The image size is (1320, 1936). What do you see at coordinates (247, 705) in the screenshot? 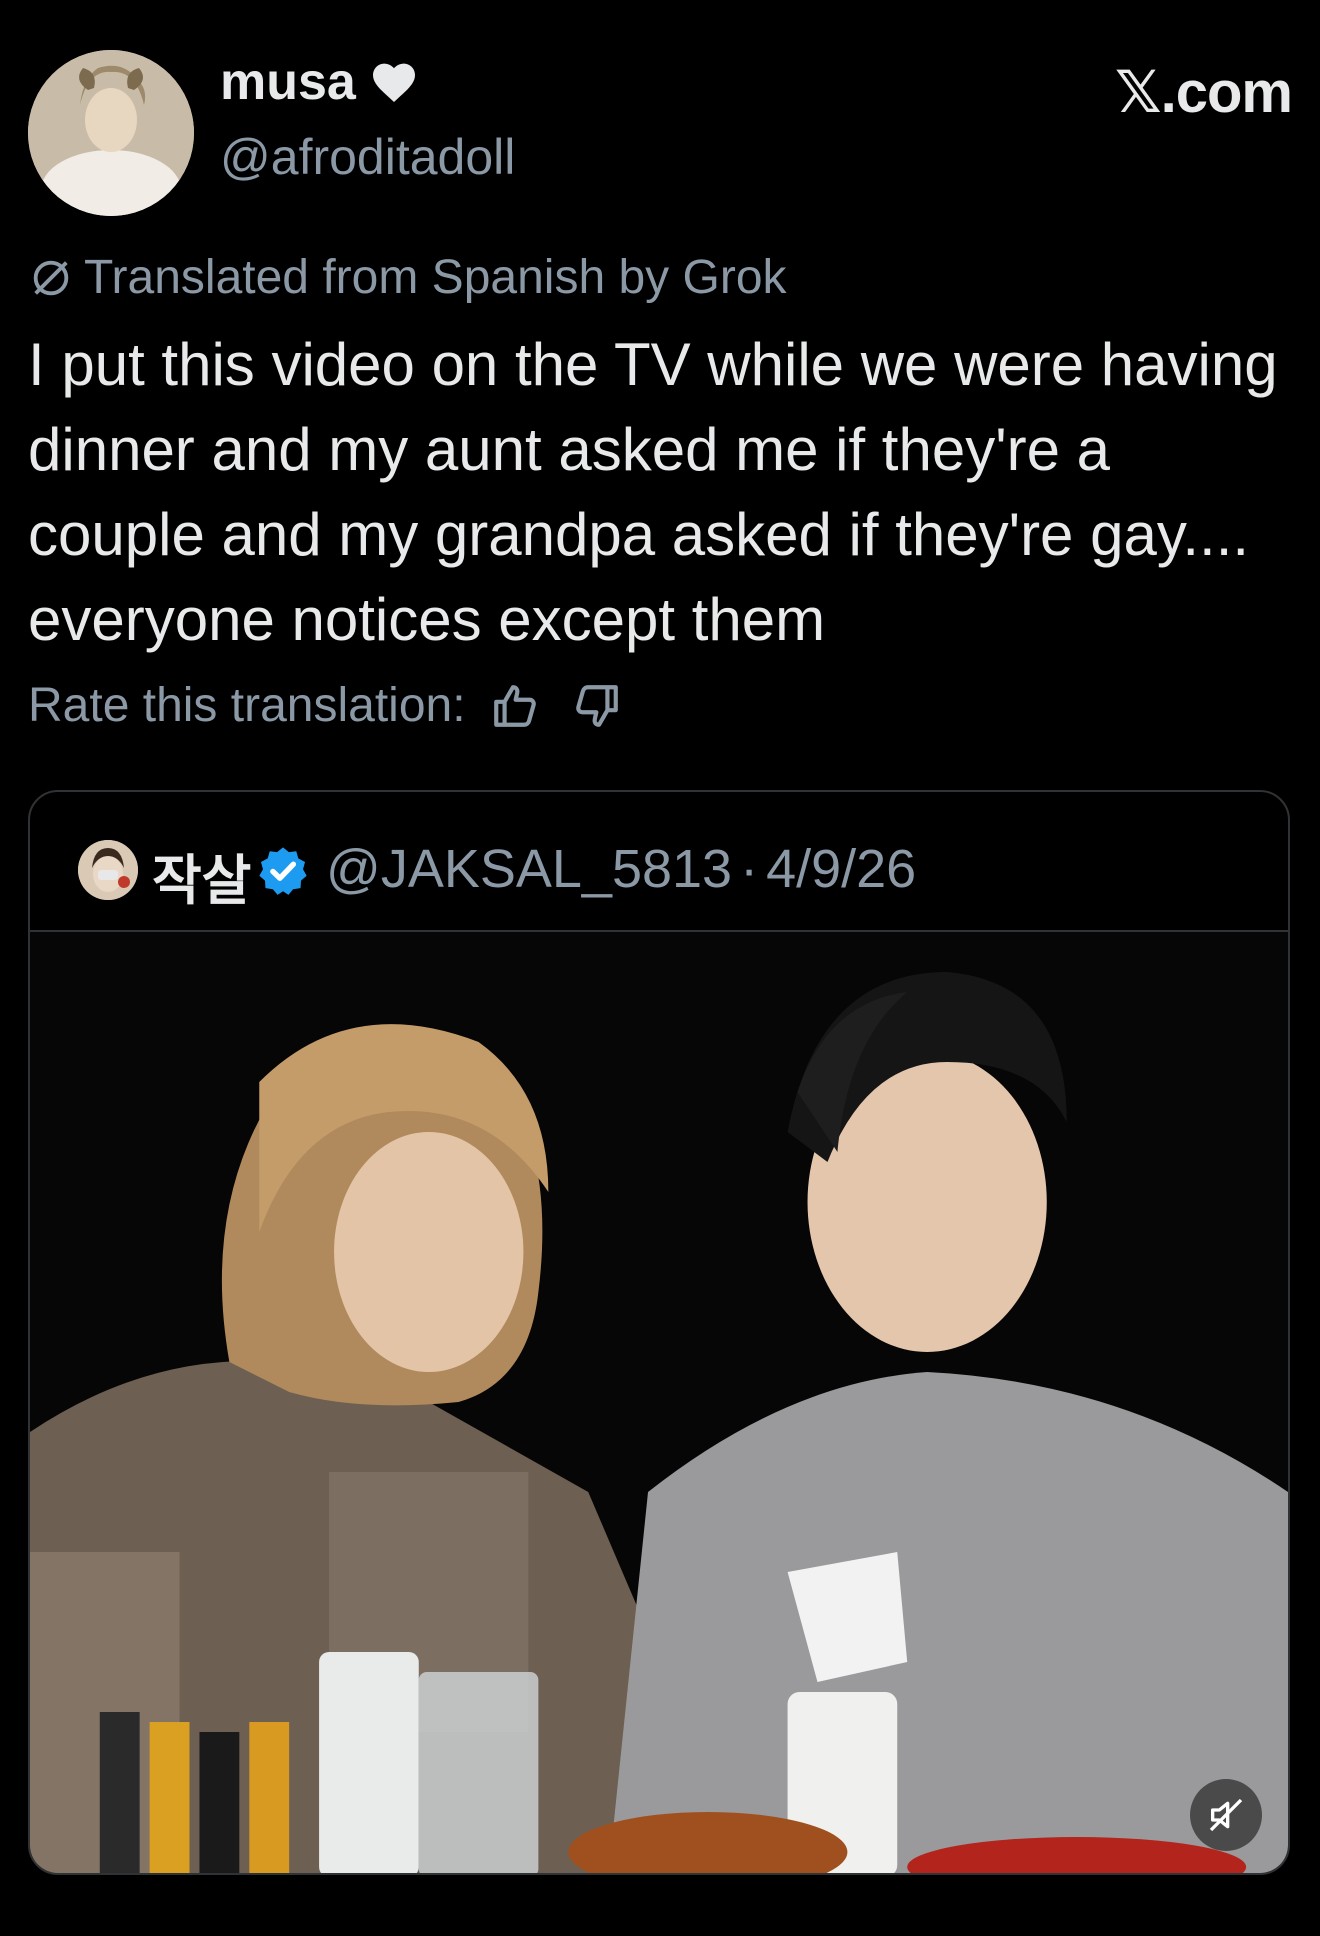
I see `rate-translation-label: Rate this translation:` at bounding box center [247, 705].